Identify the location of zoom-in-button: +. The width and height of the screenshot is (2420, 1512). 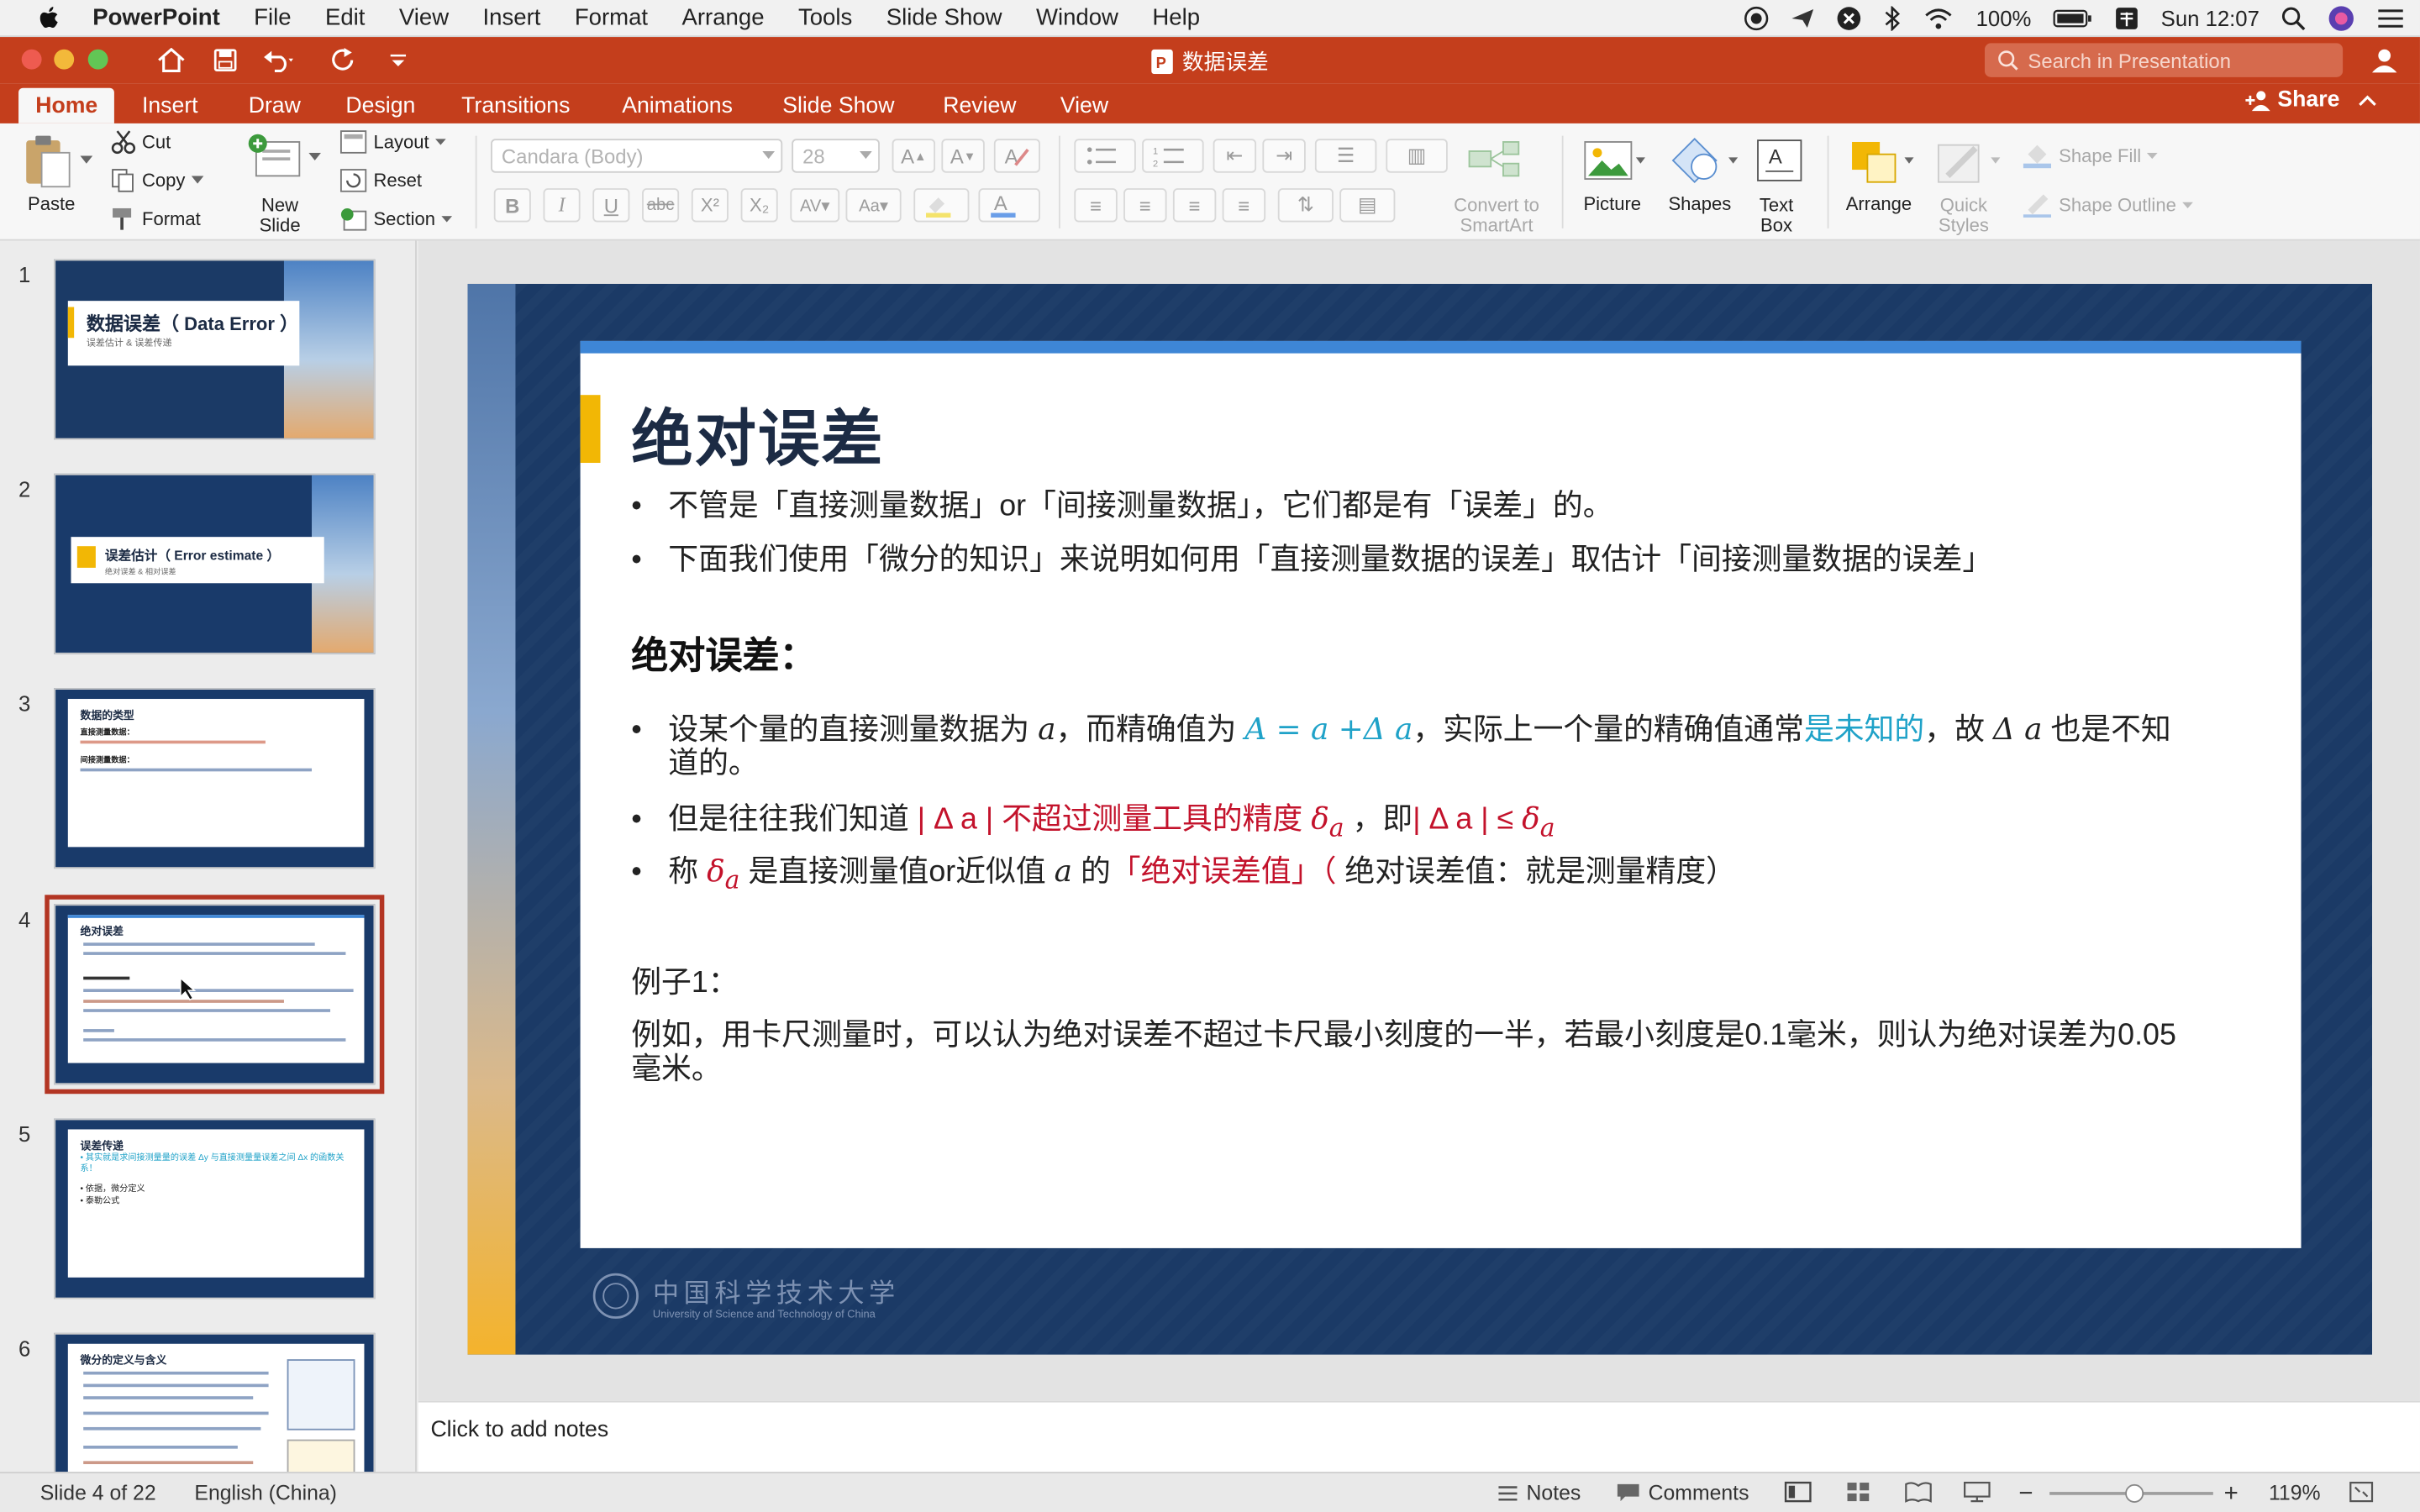
(2231, 1495).